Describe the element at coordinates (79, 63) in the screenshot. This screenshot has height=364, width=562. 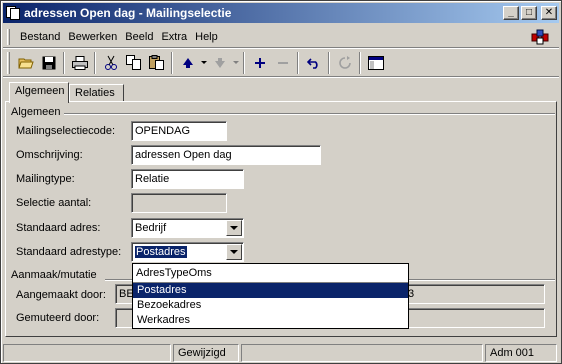
I see `print-icon` at that location.